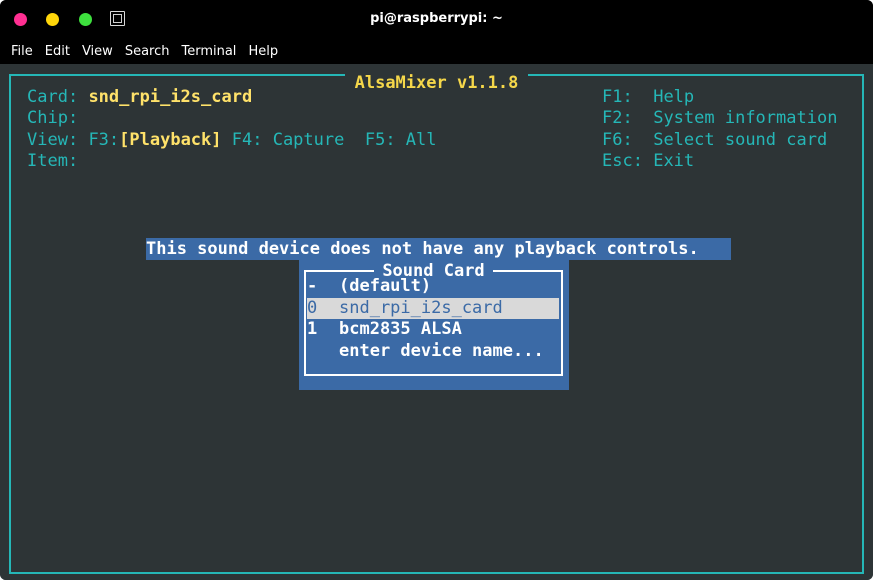 The image size is (873, 580). Describe the element at coordinates (57, 52) in the screenshot. I see `menu-edit: Edit` at that location.